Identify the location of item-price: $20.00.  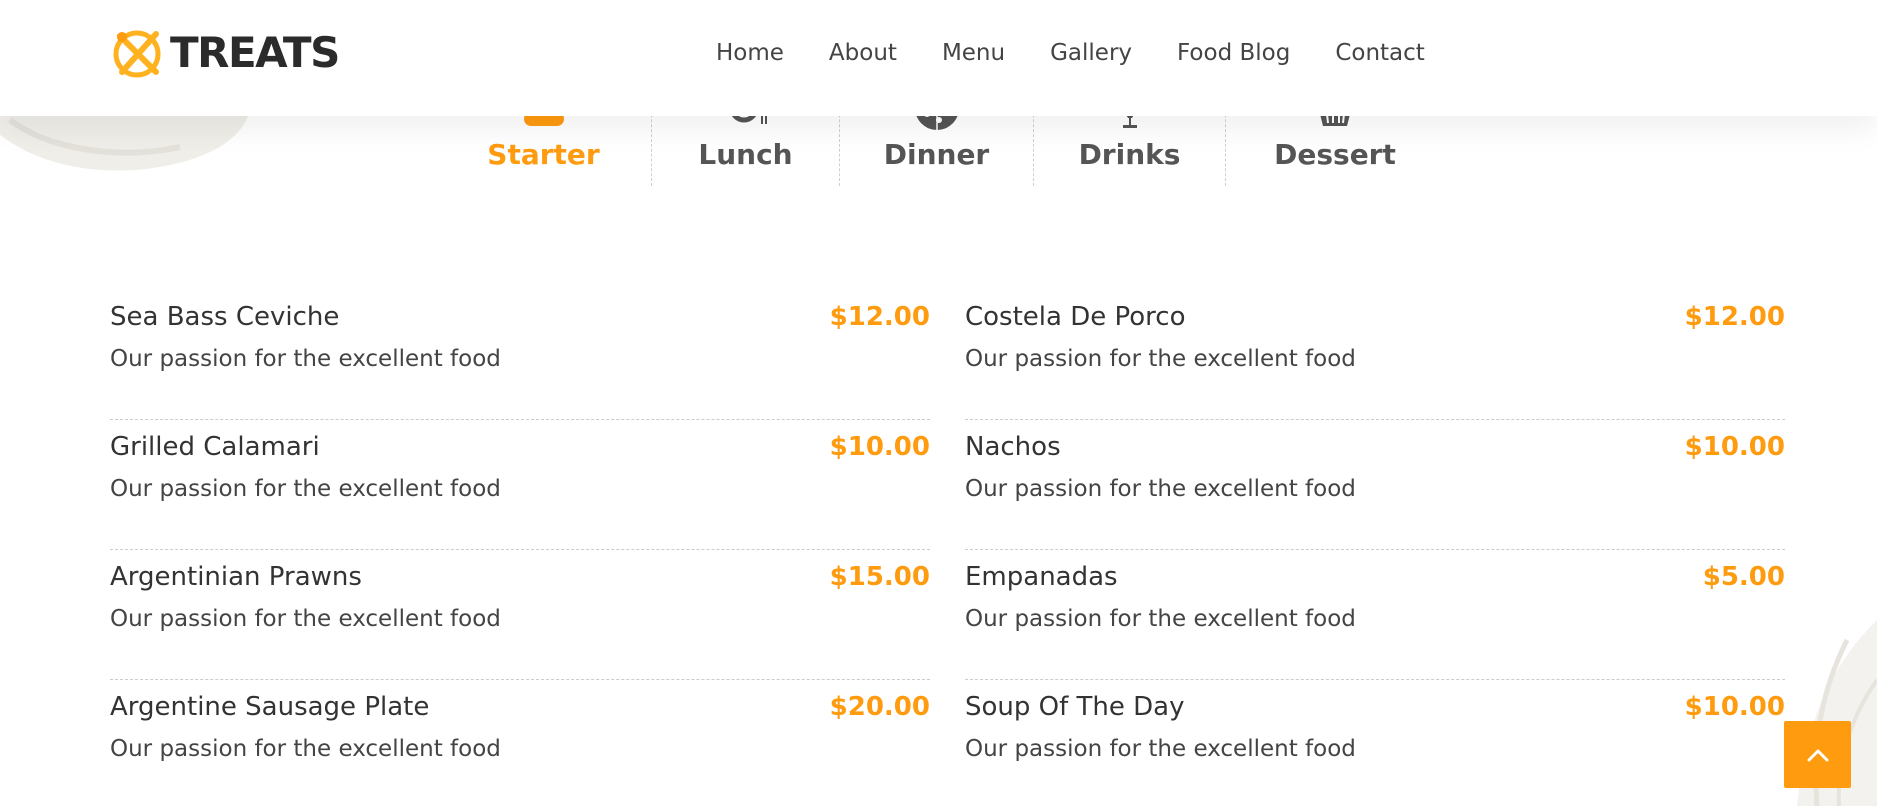
(879, 707).